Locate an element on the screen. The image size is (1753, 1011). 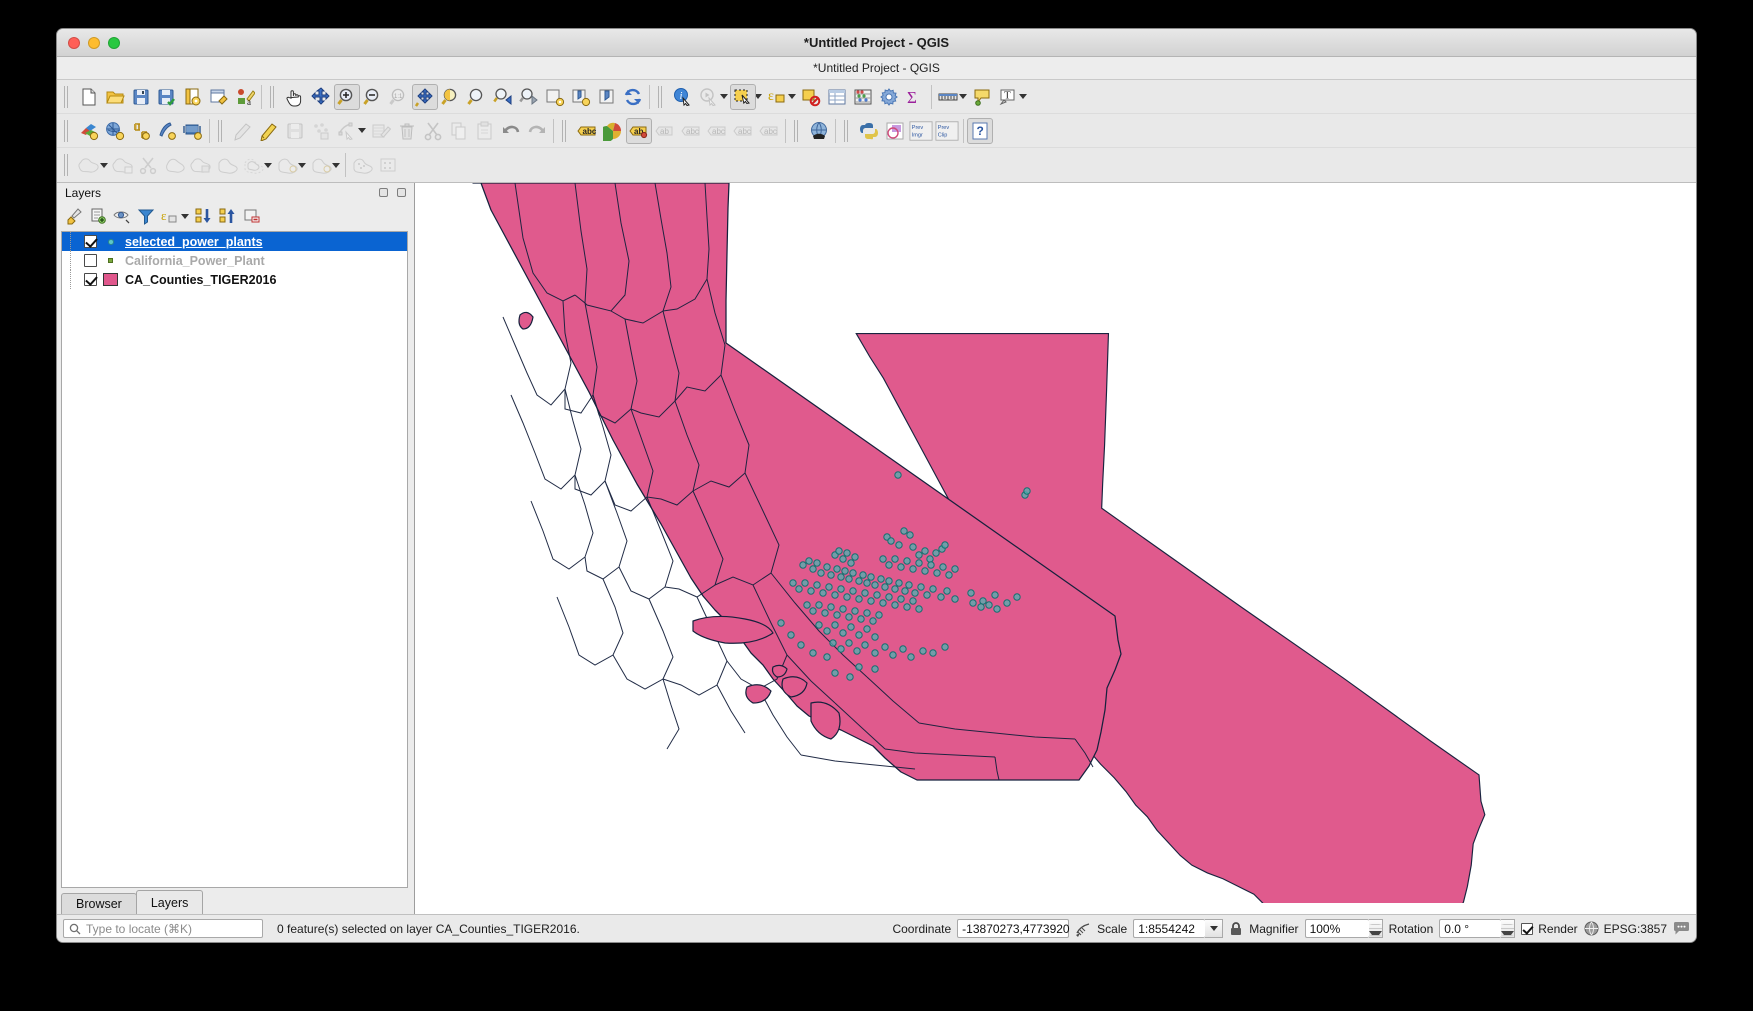
panel-header-buttons is located at coordinates (392, 192).